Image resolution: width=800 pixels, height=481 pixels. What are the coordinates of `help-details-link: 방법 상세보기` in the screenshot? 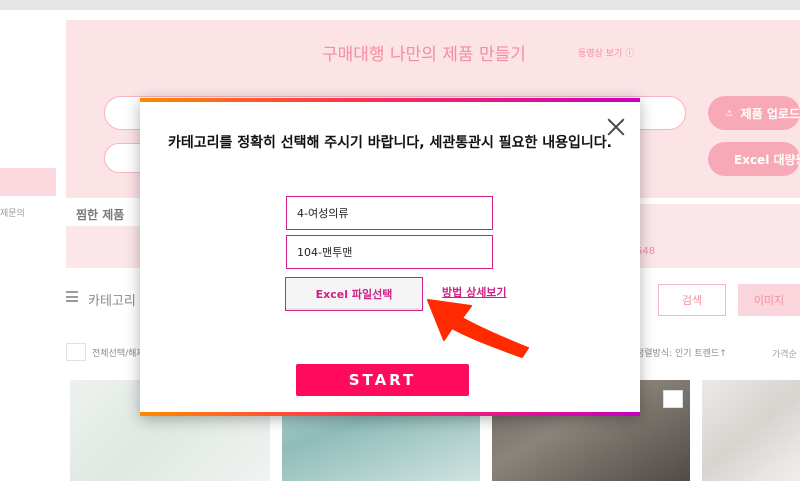 It's located at (474, 292).